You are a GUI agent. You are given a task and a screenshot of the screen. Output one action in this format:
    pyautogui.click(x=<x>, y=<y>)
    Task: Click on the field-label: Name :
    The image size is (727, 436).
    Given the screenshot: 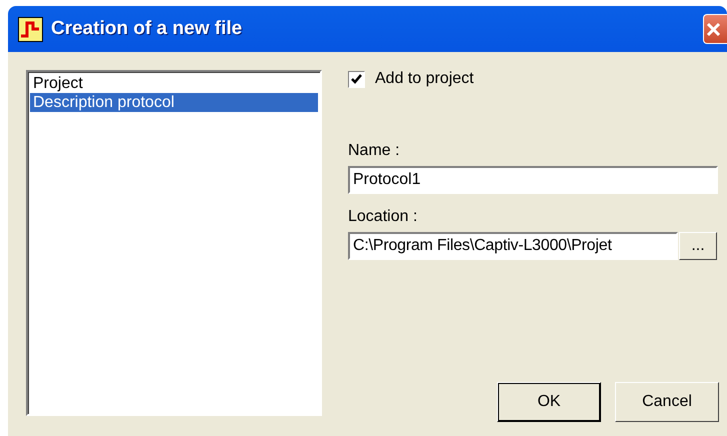 What is the action you would take?
    pyautogui.click(x=374, y=151)
    